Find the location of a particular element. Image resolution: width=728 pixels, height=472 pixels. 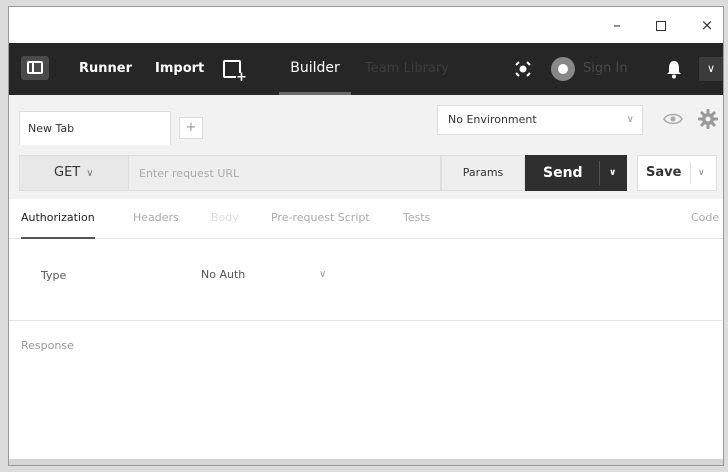

eye-icon is located at coordinates (673, 119).